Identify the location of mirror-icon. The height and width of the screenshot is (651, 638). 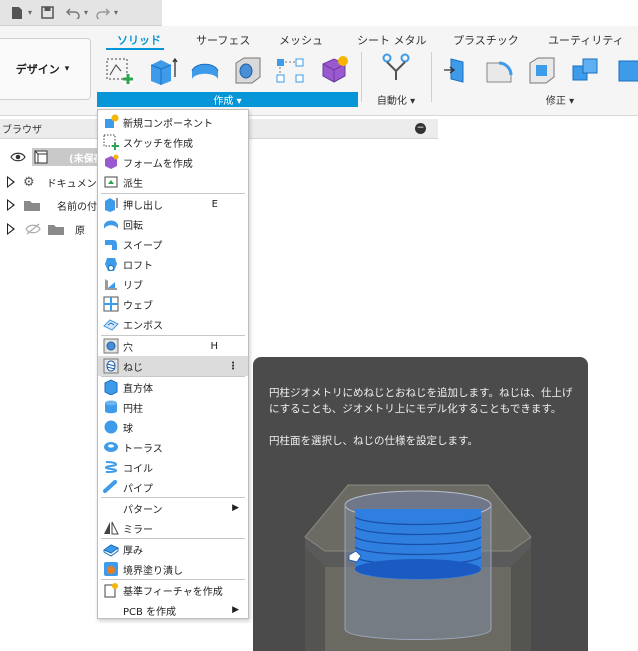
(111, 528).